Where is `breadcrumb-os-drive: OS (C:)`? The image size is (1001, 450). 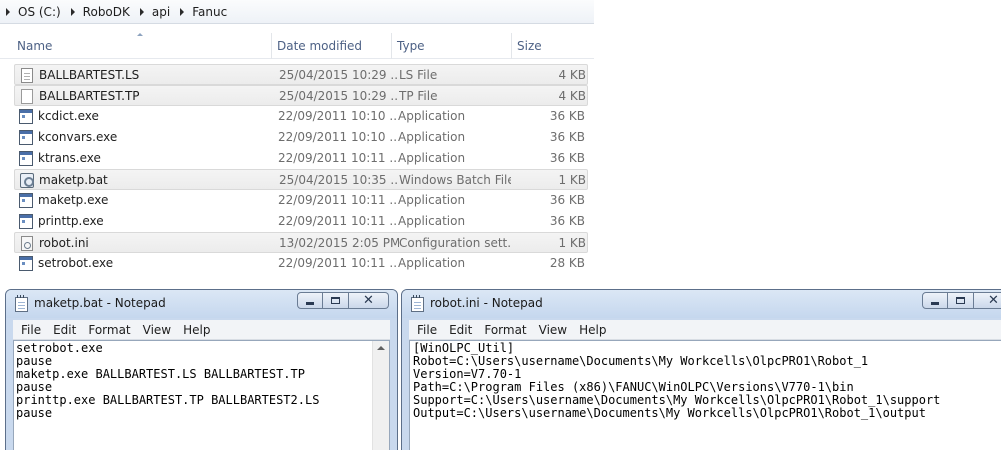
breadcrumb-os-drive: OS (C:) is located at coordinates (33, 12).